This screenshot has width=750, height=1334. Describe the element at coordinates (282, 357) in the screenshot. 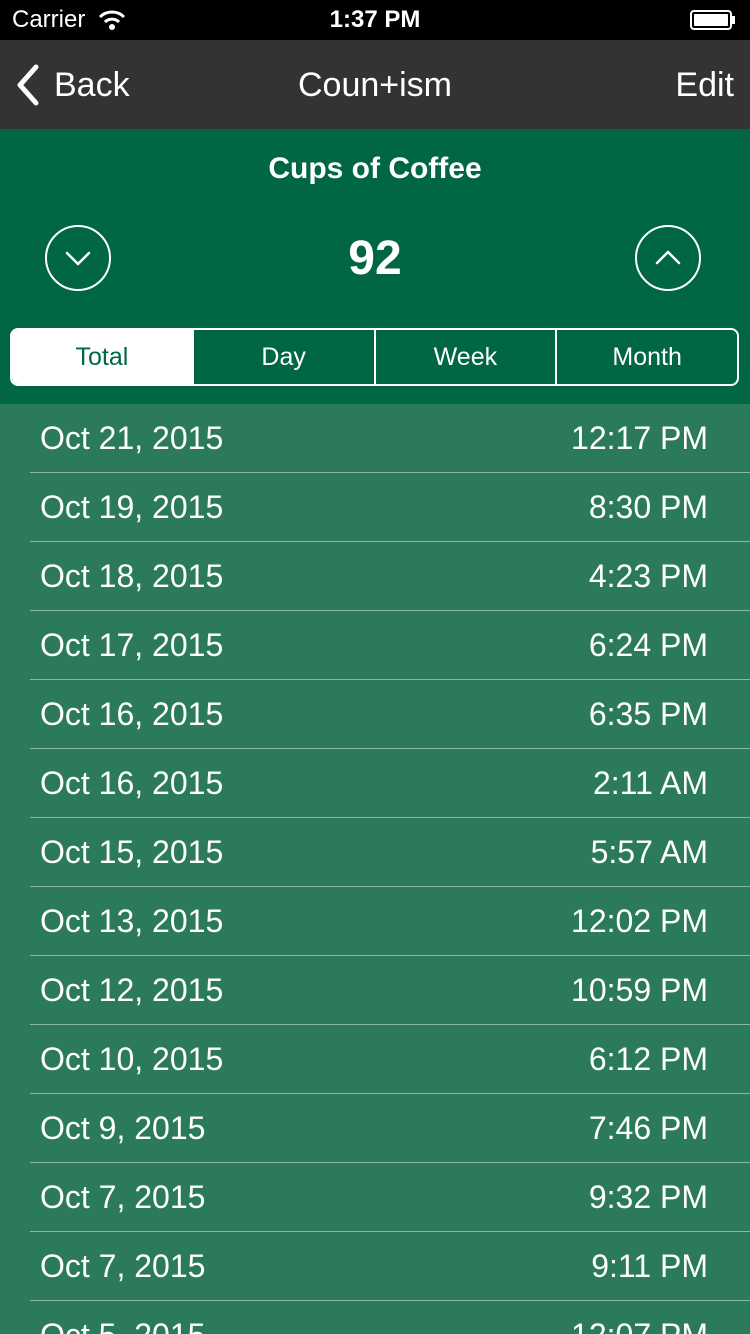

I see `segment-day: Day` at that location.